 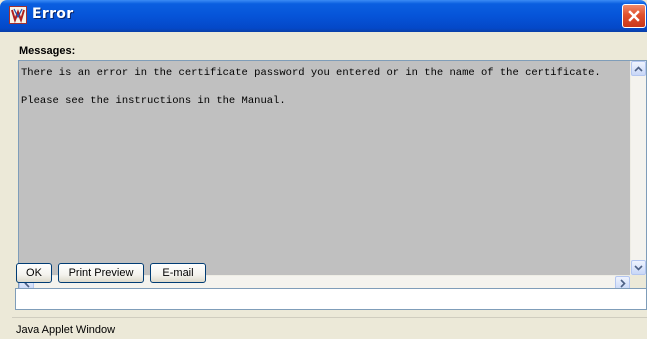 I want to click on scroll-up-button, so click(x=638, y=68).